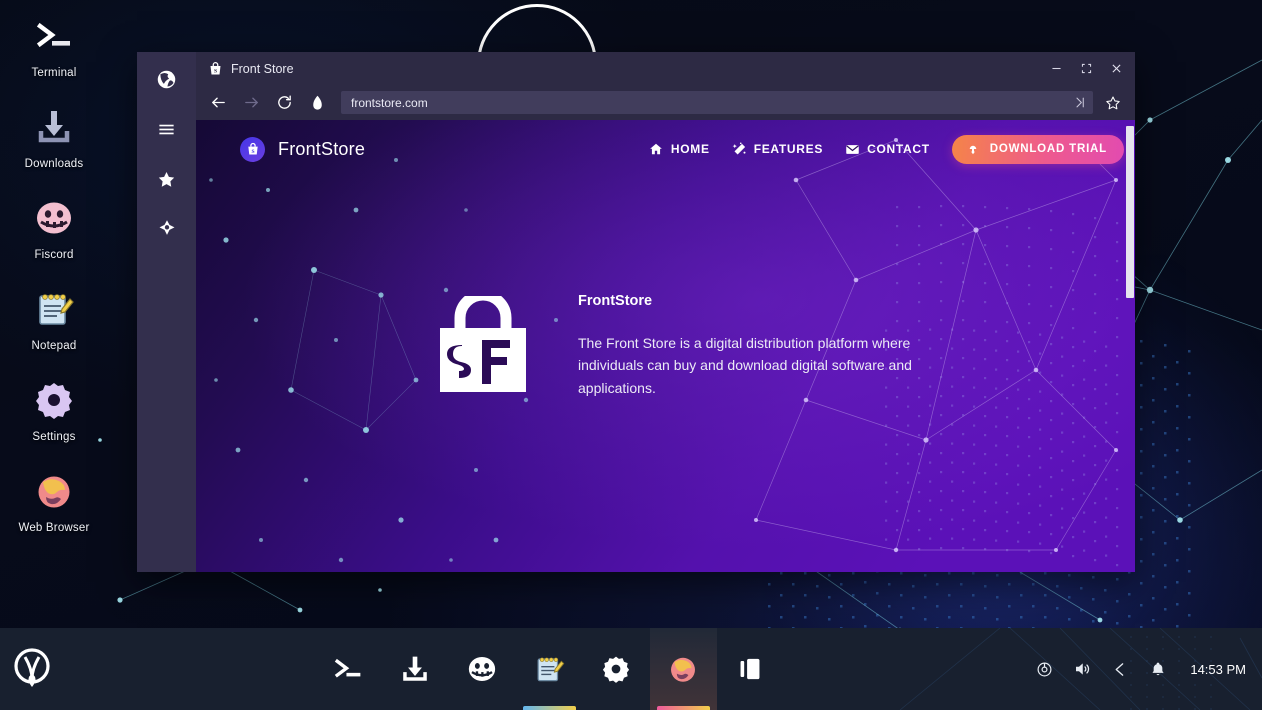 Image resolution: width=1262 pixels, height=710 pixels. What do you see at coordinates (1116, 69) in the screenshot?
I see `close-button` at bounding box center [1116, 69].